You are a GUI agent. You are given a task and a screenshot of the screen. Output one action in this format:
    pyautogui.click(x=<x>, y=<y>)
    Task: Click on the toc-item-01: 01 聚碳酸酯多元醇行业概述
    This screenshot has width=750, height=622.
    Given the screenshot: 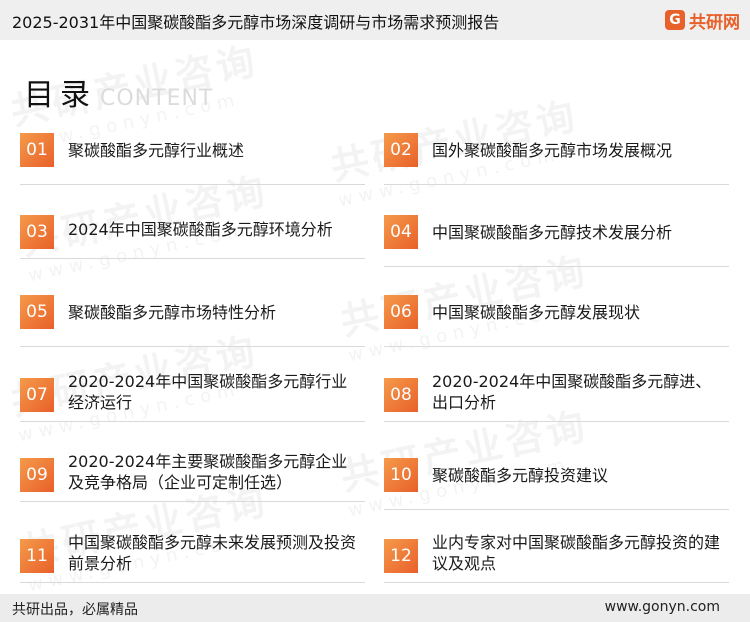 What is the action you would take?
    pyautogui.click(x=192, y=161)
    